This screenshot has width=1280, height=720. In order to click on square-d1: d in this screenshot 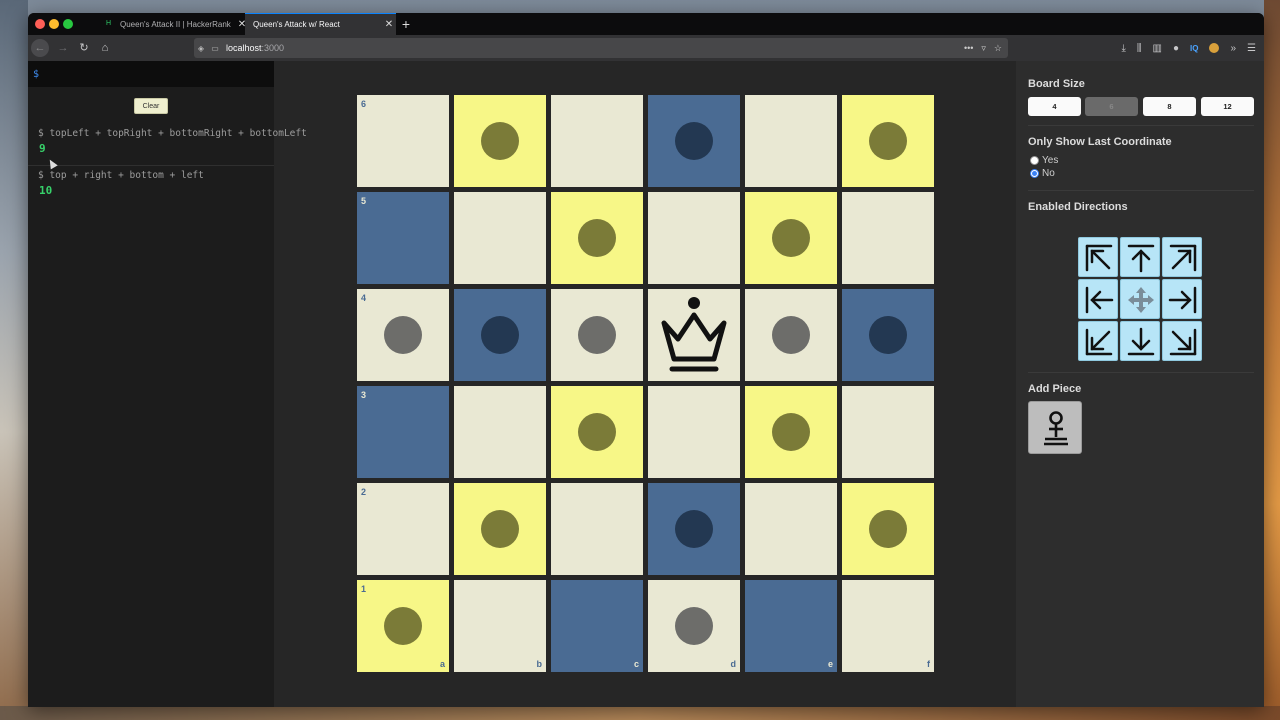, I will do `click(694, 626)`.